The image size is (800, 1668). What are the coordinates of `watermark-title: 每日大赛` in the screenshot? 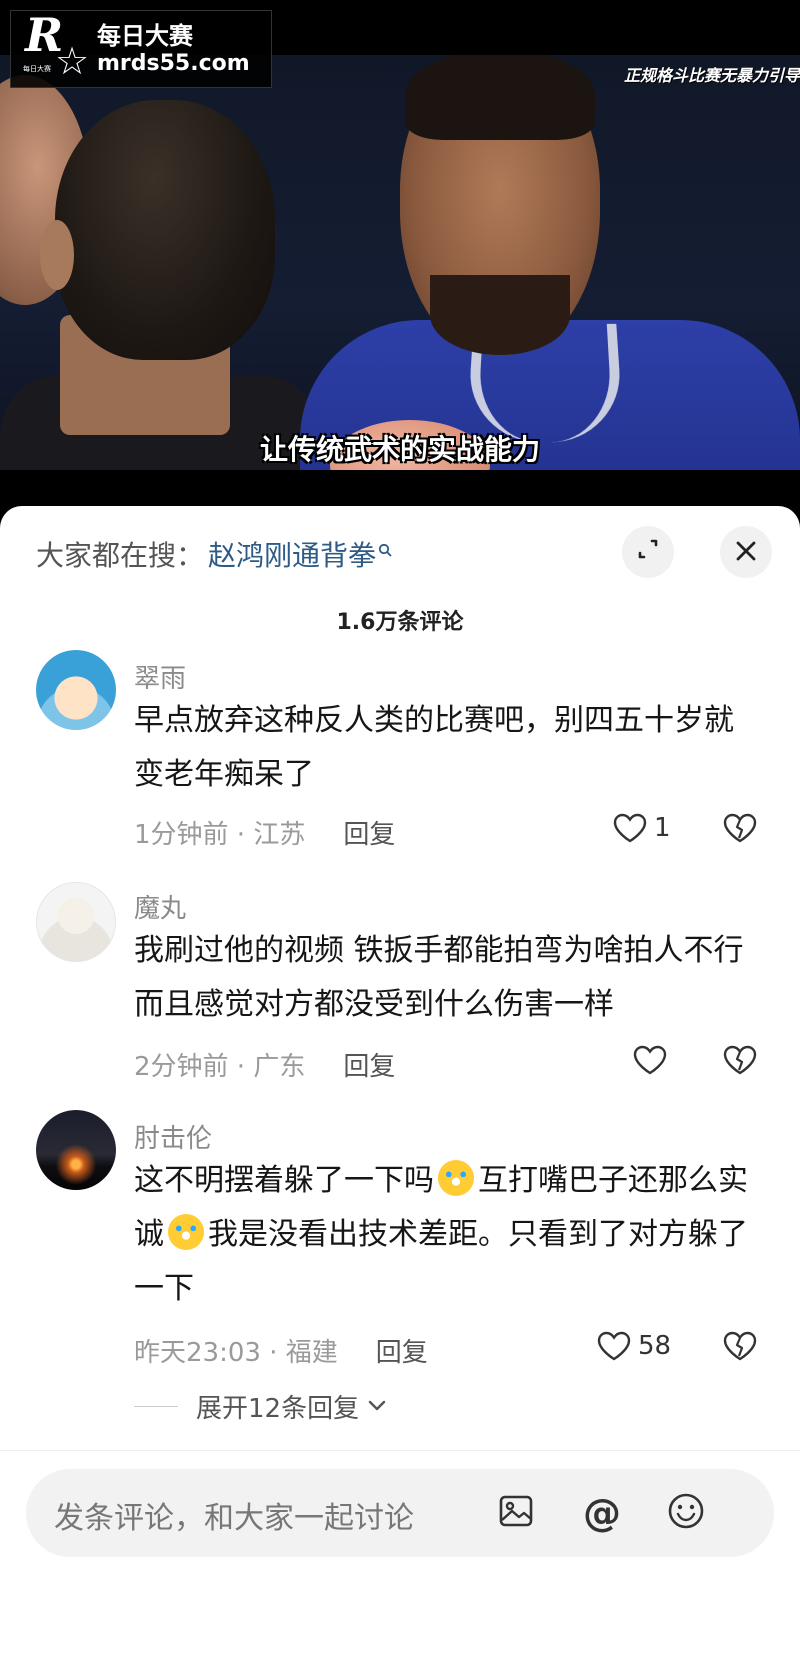 It's located at (173, 36).